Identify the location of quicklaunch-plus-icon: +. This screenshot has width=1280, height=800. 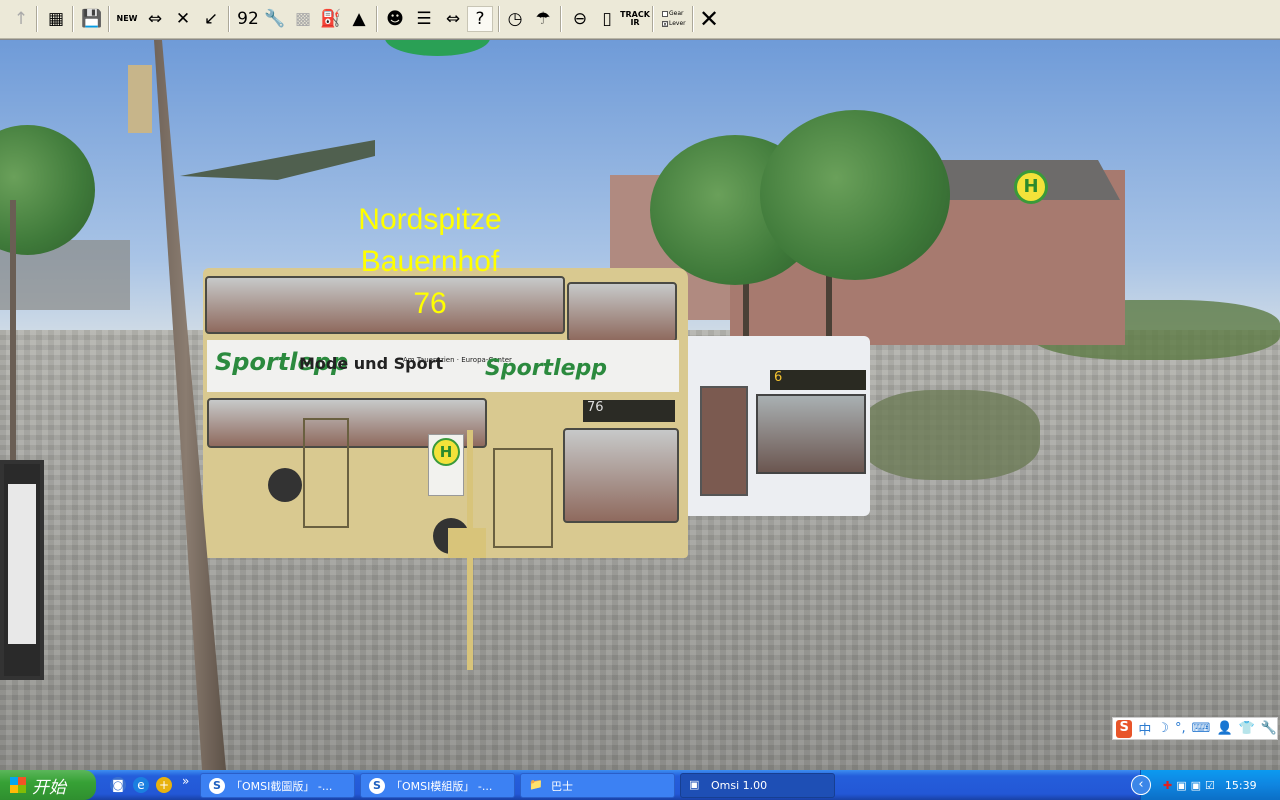
(164, 785).